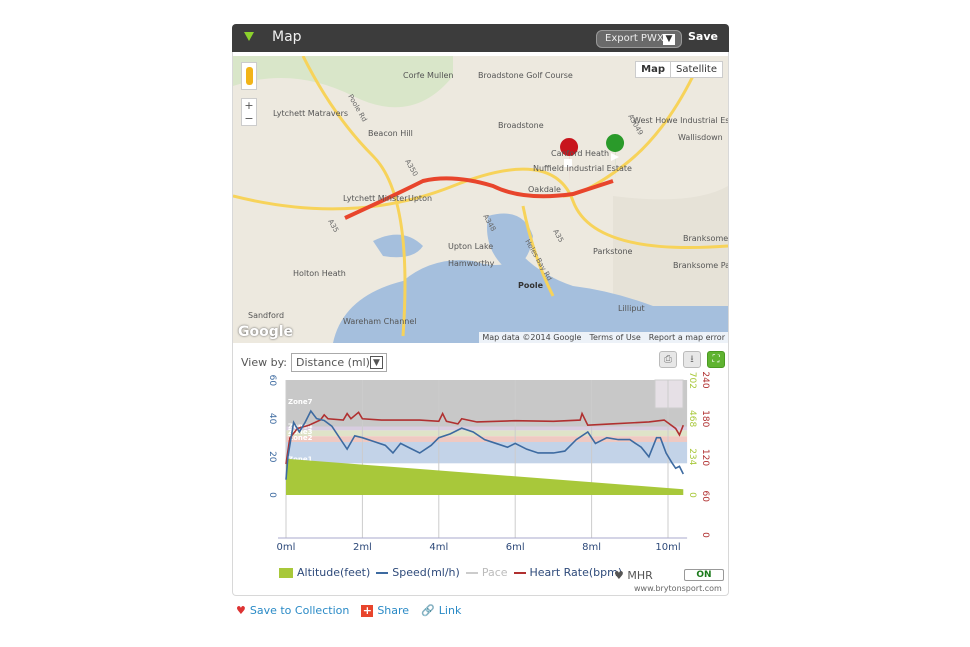 This screenshot has height=647, width=970. I want to click on map-place-label: Branksome Park, so click(700, 265).